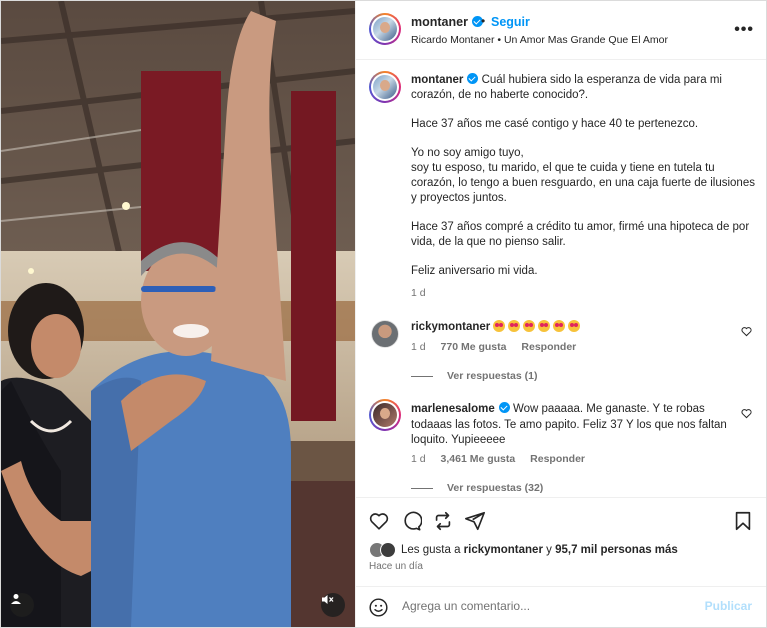  What do you see at coordinates (379, 521) in the screenshot?
I see `heart-icon` at bounding box center [379, 521].